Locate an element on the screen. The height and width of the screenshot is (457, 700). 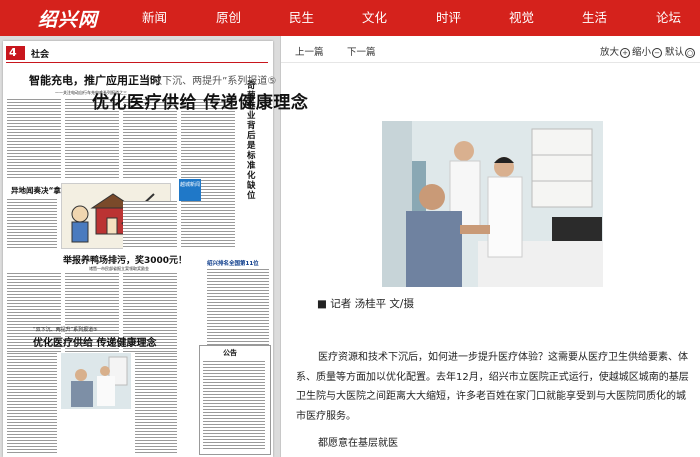
minus-icon: − is located at coordinates (657, 52).